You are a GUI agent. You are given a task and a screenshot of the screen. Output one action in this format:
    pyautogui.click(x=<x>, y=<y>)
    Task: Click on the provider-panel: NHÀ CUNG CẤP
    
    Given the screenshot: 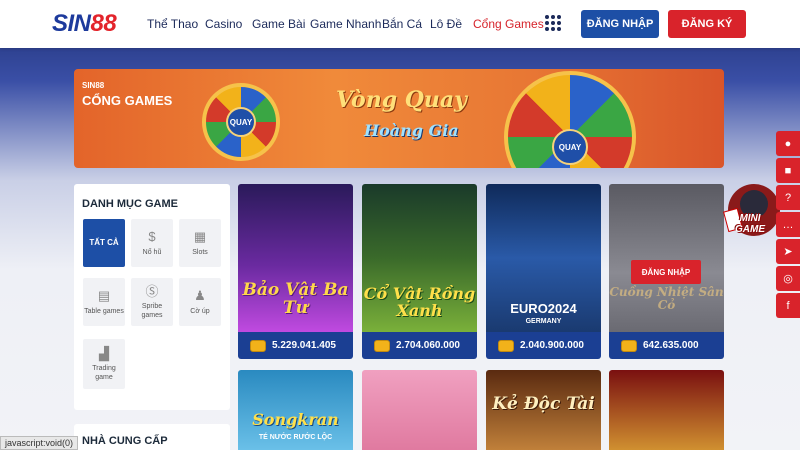 What is the action you would take?
    pyautogui.click(x=152, y=437)
    